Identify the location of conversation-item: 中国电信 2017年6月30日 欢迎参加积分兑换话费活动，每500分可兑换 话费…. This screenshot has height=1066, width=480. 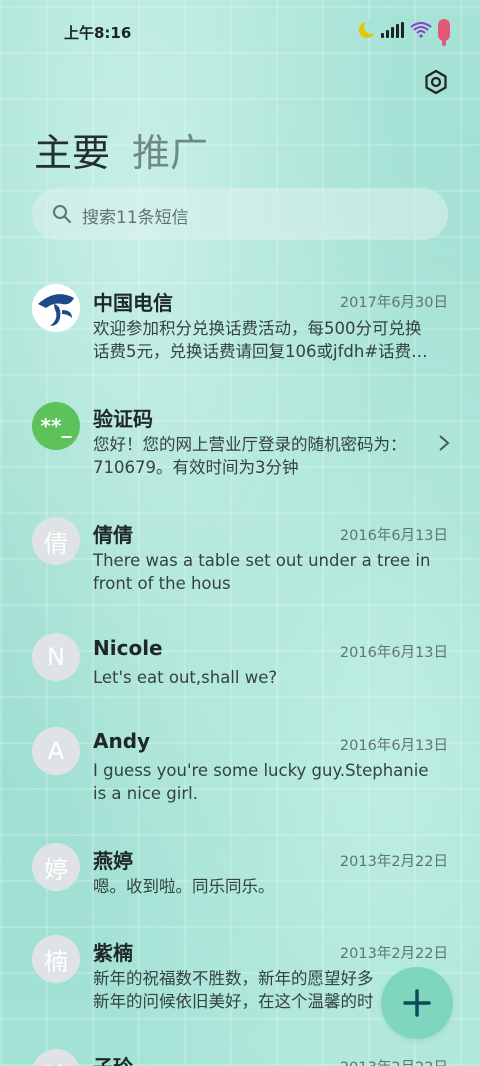
(240, 322).